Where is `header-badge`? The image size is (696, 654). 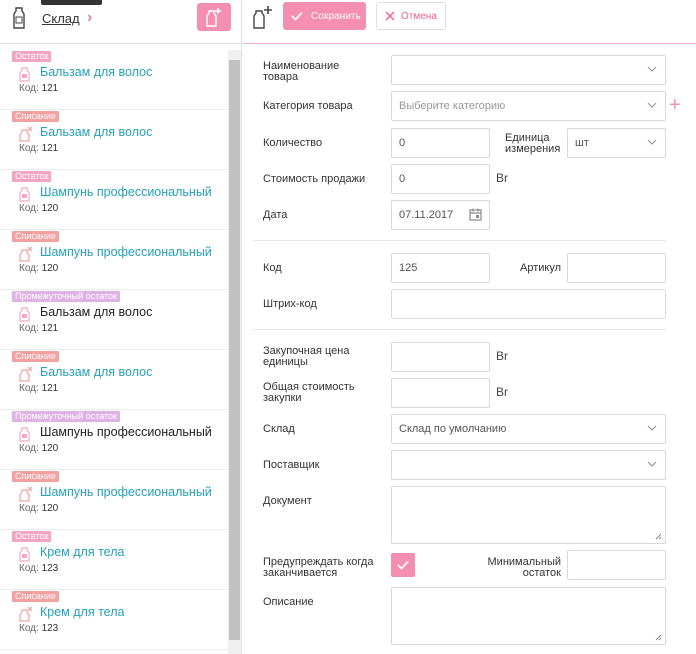 header-badge is located at coordinates (71, 2).